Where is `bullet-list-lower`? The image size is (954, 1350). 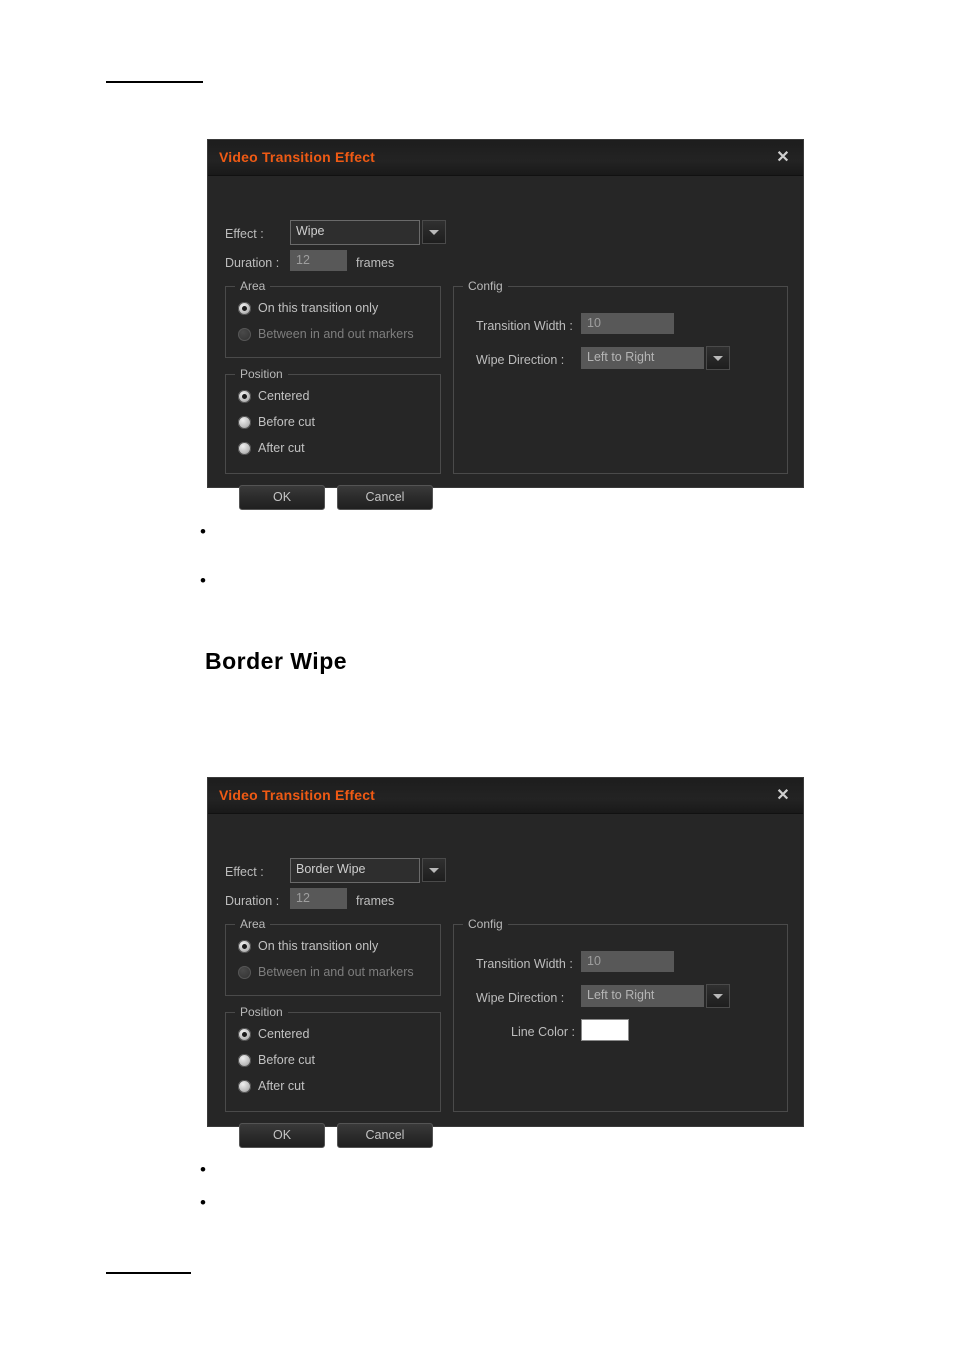 bullet-list-lower is located at coordinates (207, 1196).